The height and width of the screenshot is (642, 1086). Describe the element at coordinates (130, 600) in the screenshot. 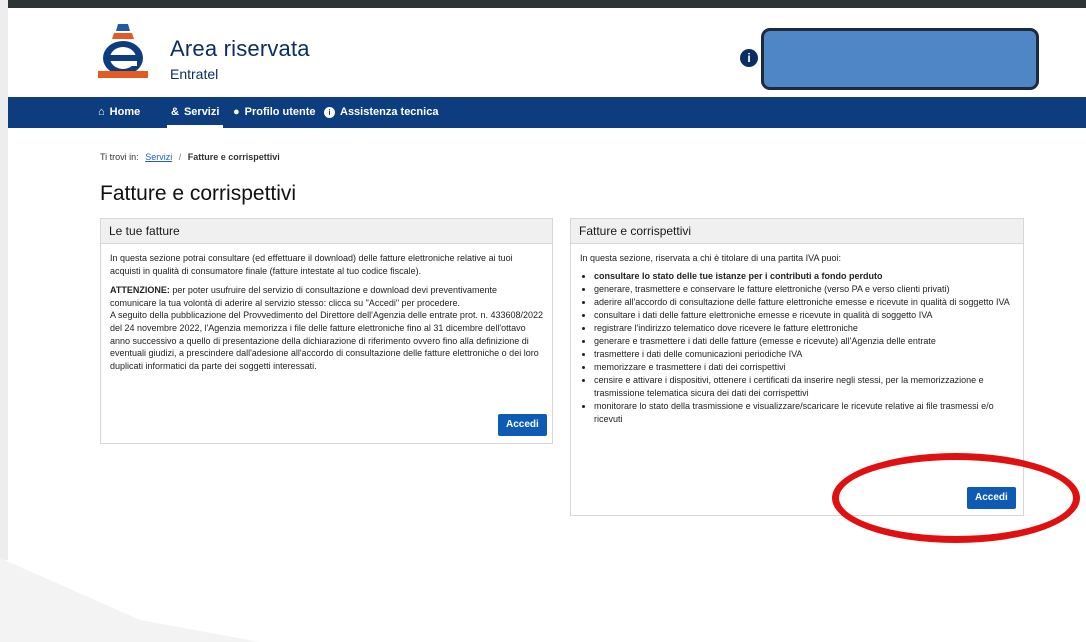

I see `background-decoration` at that location.